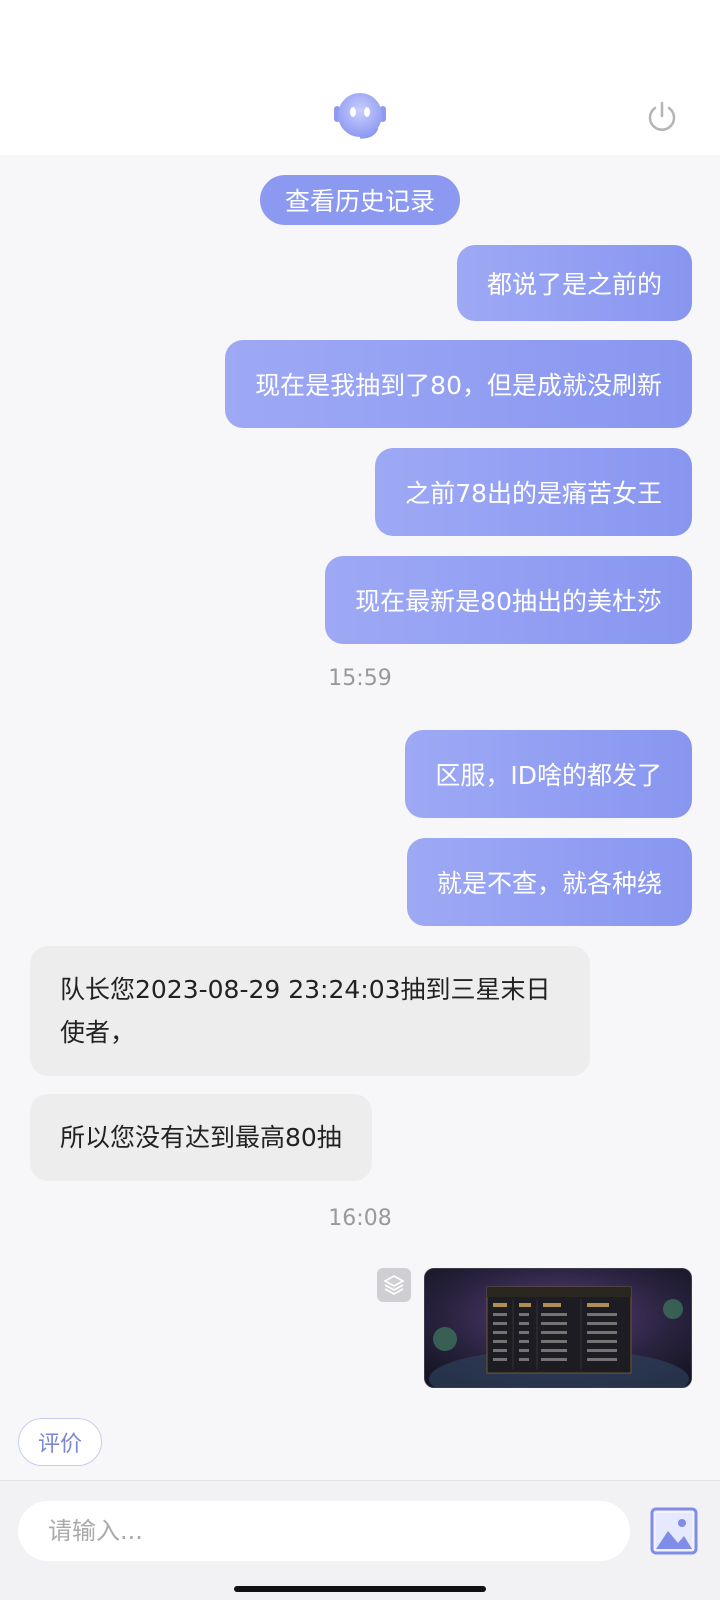 The image size is (720, 1600). What do you see at coordinates (549, 882) in the screenshot?
I see `message-outgoing: 就是不查，就各种绕` at bounding box center [549, 882].